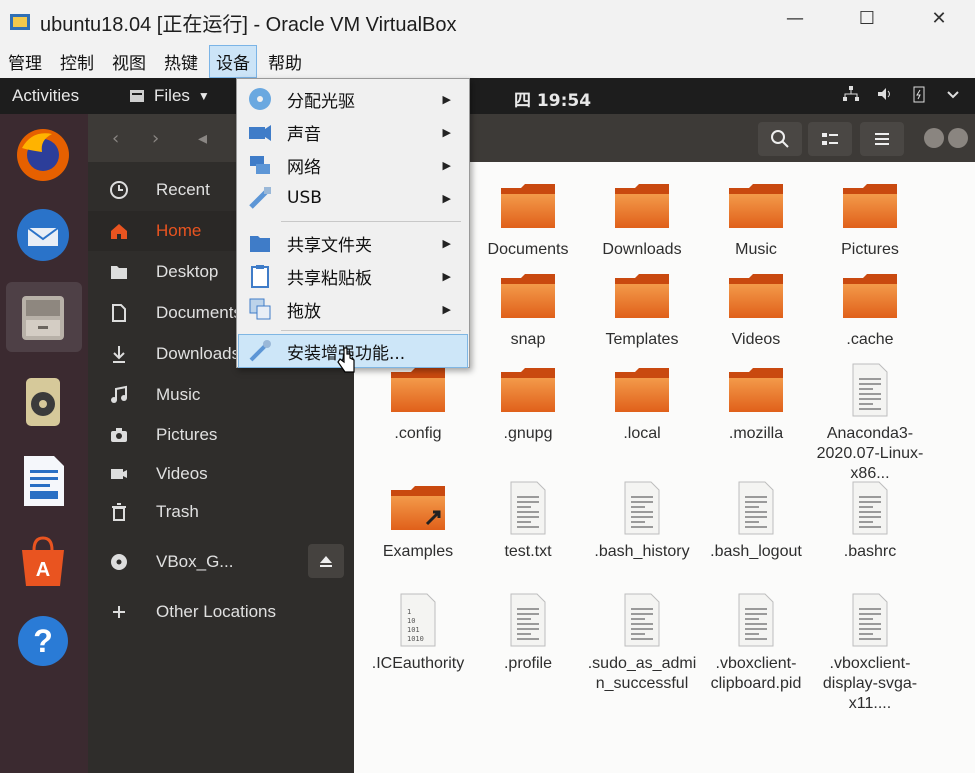  I want to click on file-name: Documents, so click(528, 249).